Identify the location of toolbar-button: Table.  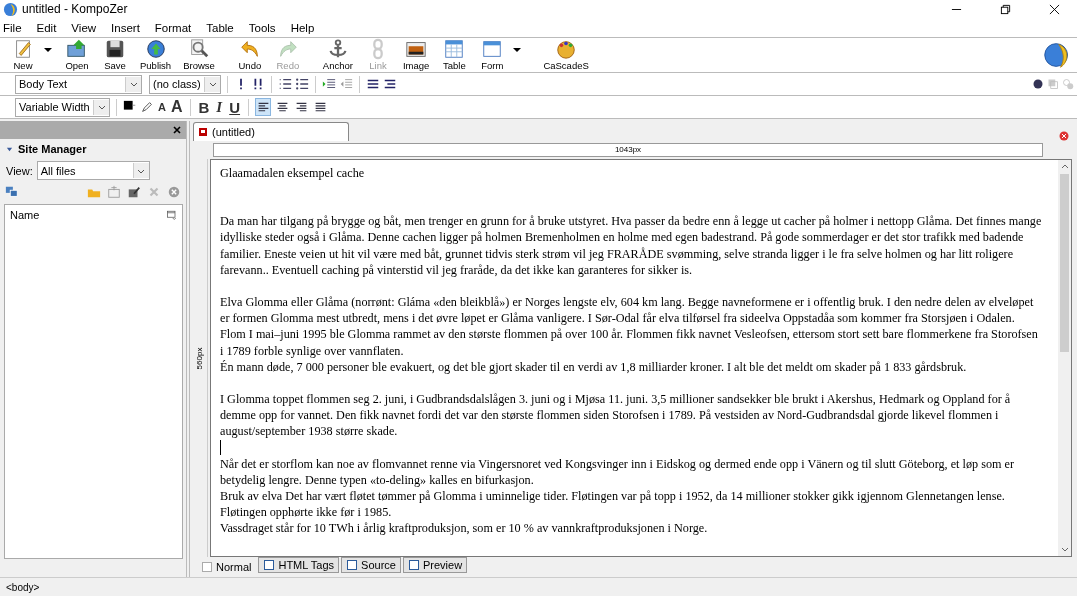
(454, 55).